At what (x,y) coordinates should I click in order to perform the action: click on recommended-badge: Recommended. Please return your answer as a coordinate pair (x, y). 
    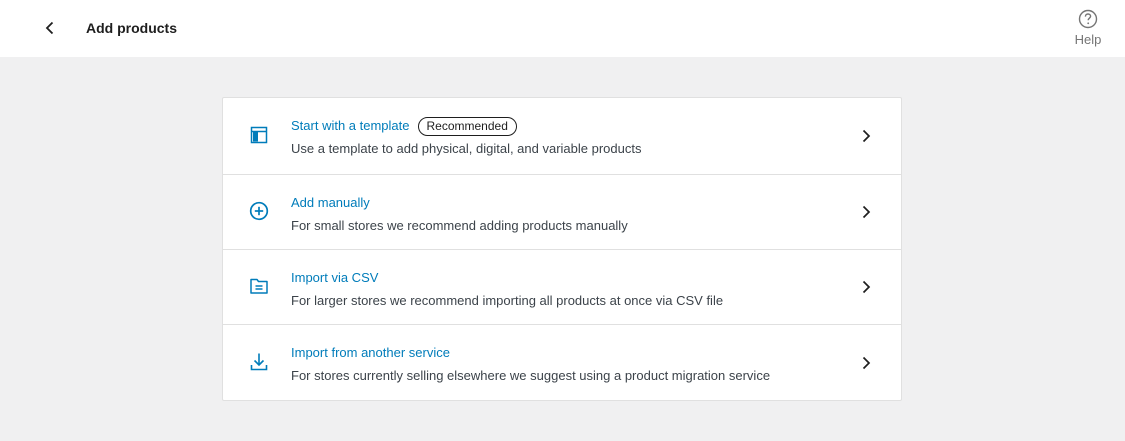
    Looking at the image, I should click on (467, 126).